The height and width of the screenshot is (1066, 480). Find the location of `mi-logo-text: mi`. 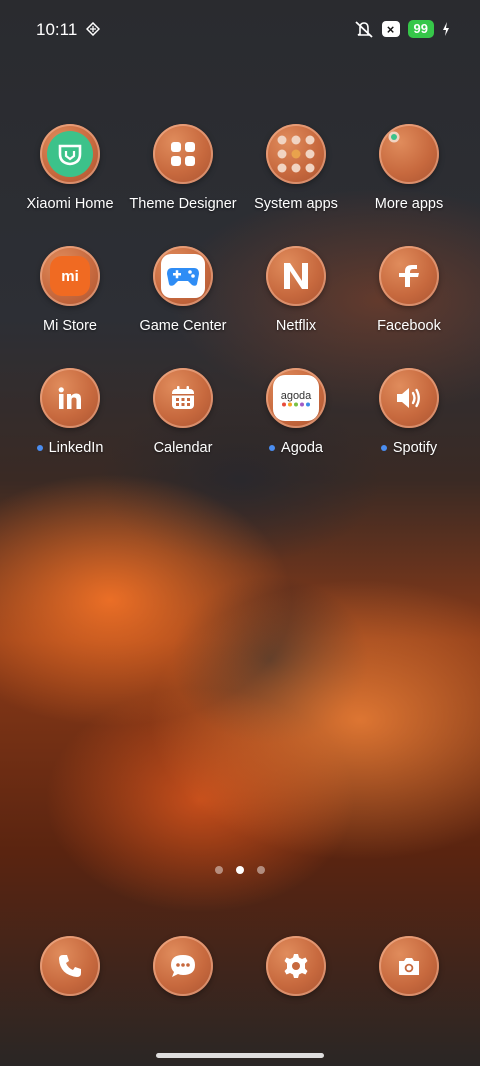

mi-logo-text: mi is located at coordinates (70, 276).